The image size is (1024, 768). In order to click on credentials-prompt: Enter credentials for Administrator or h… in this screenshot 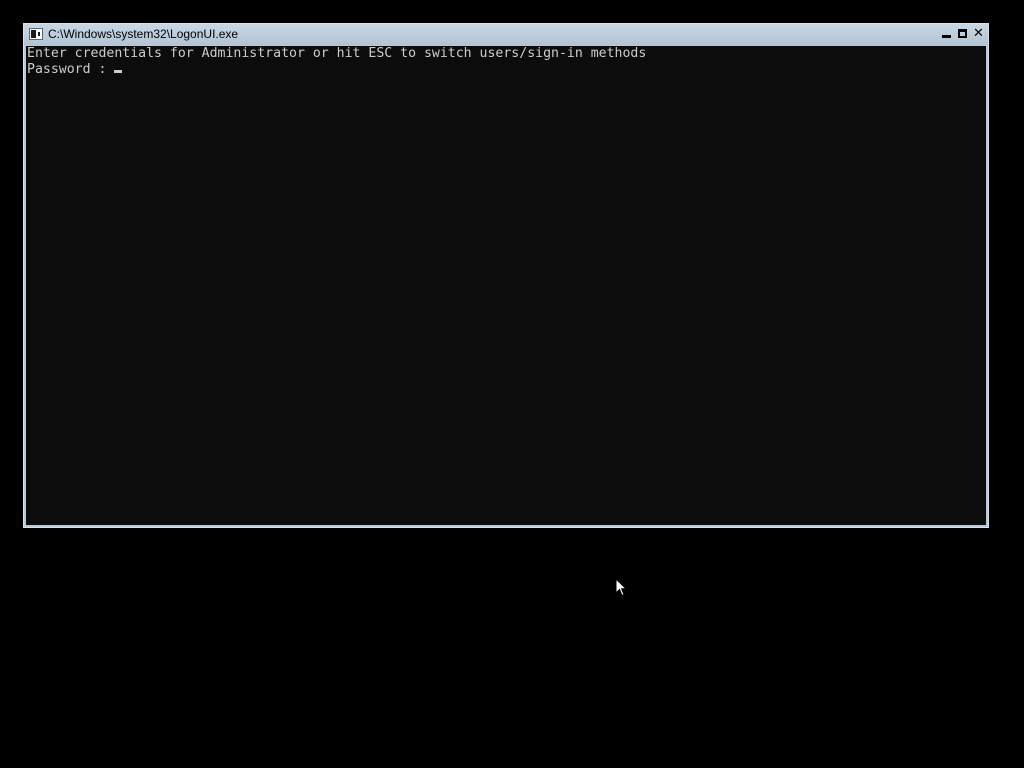, I will do `click(337, 53)`.